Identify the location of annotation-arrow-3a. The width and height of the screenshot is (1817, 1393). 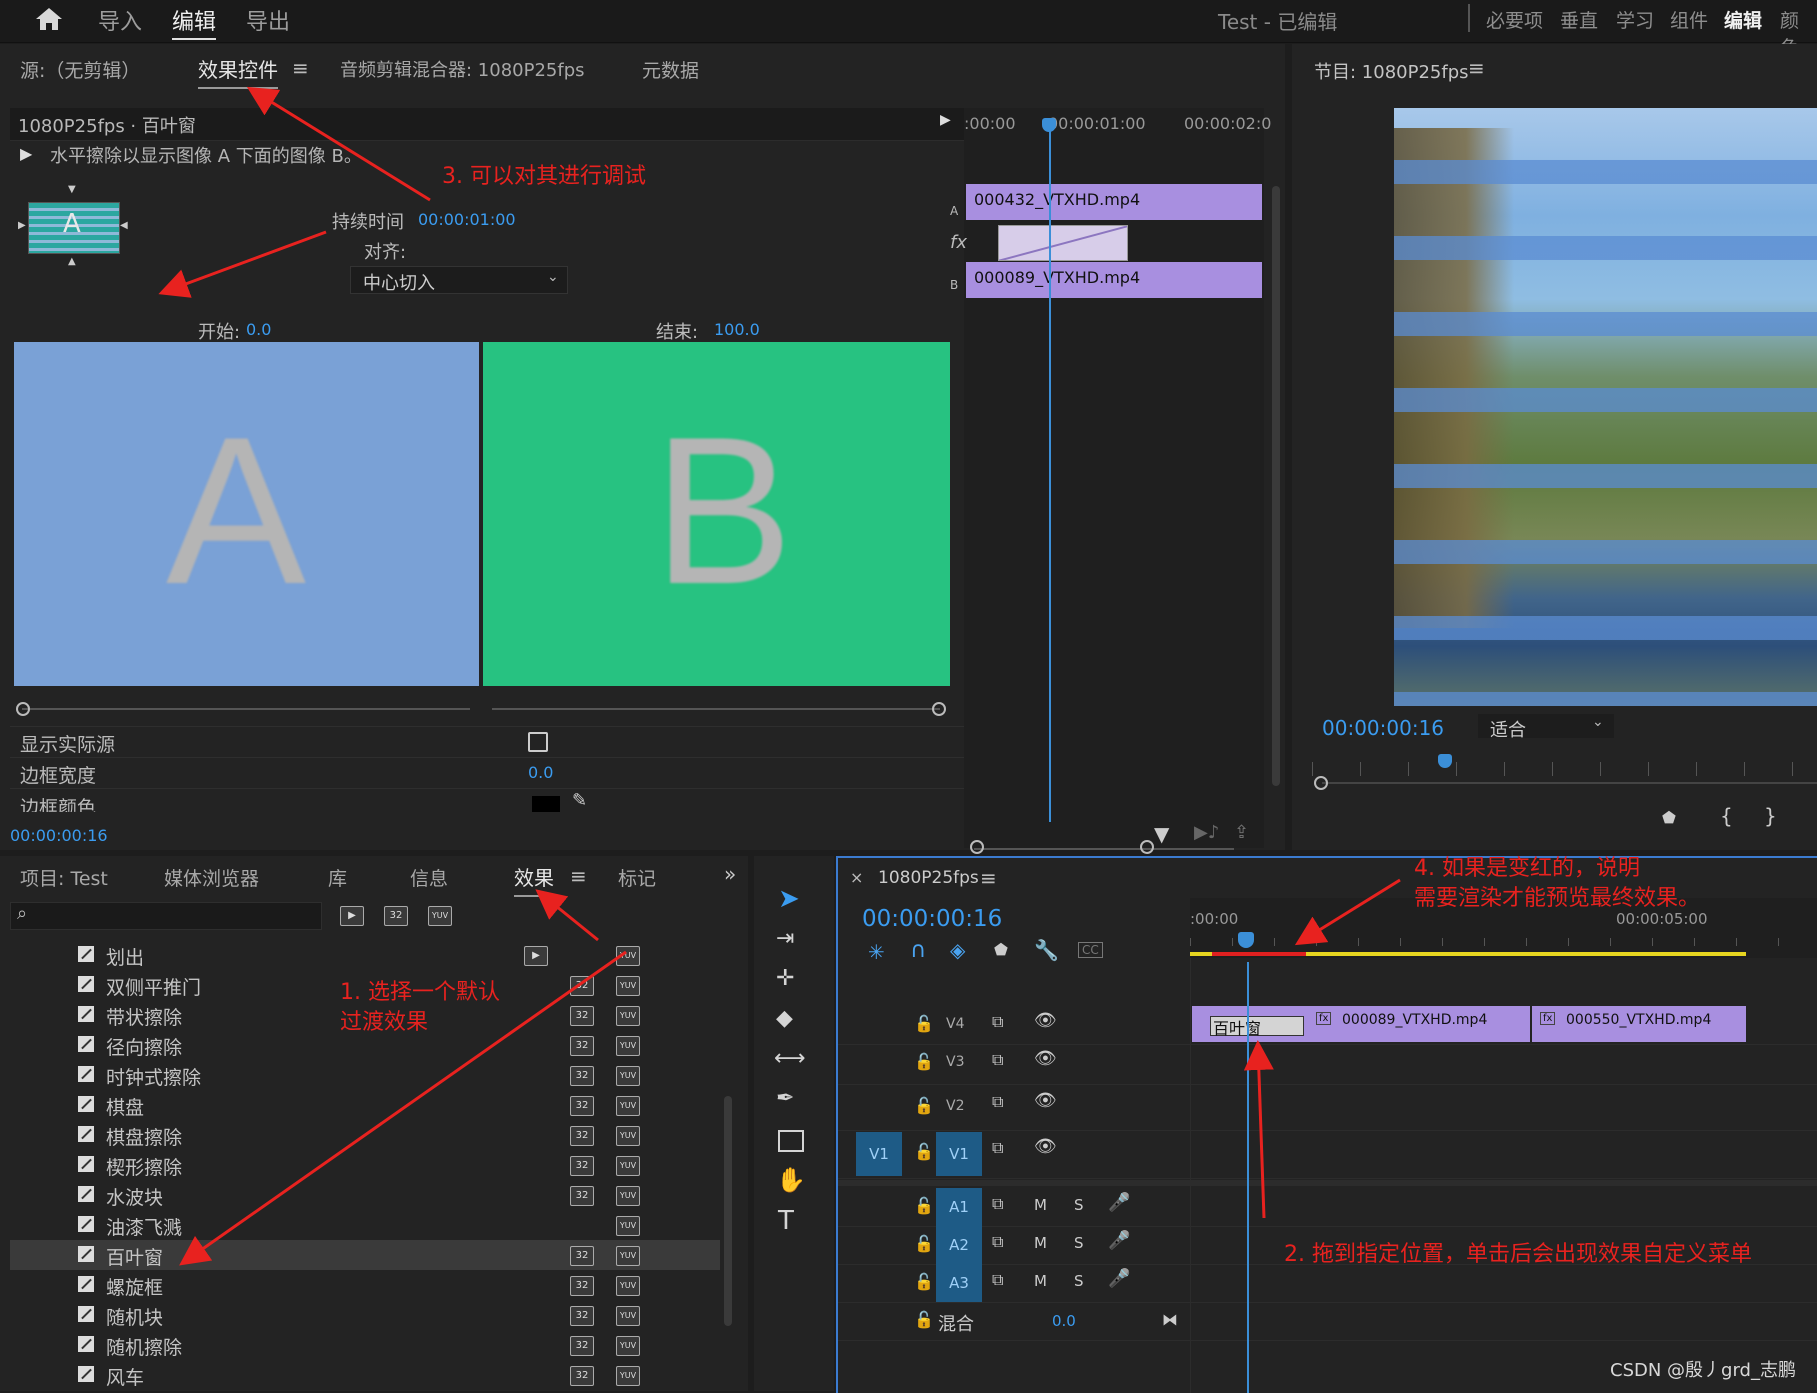
(338, 144).